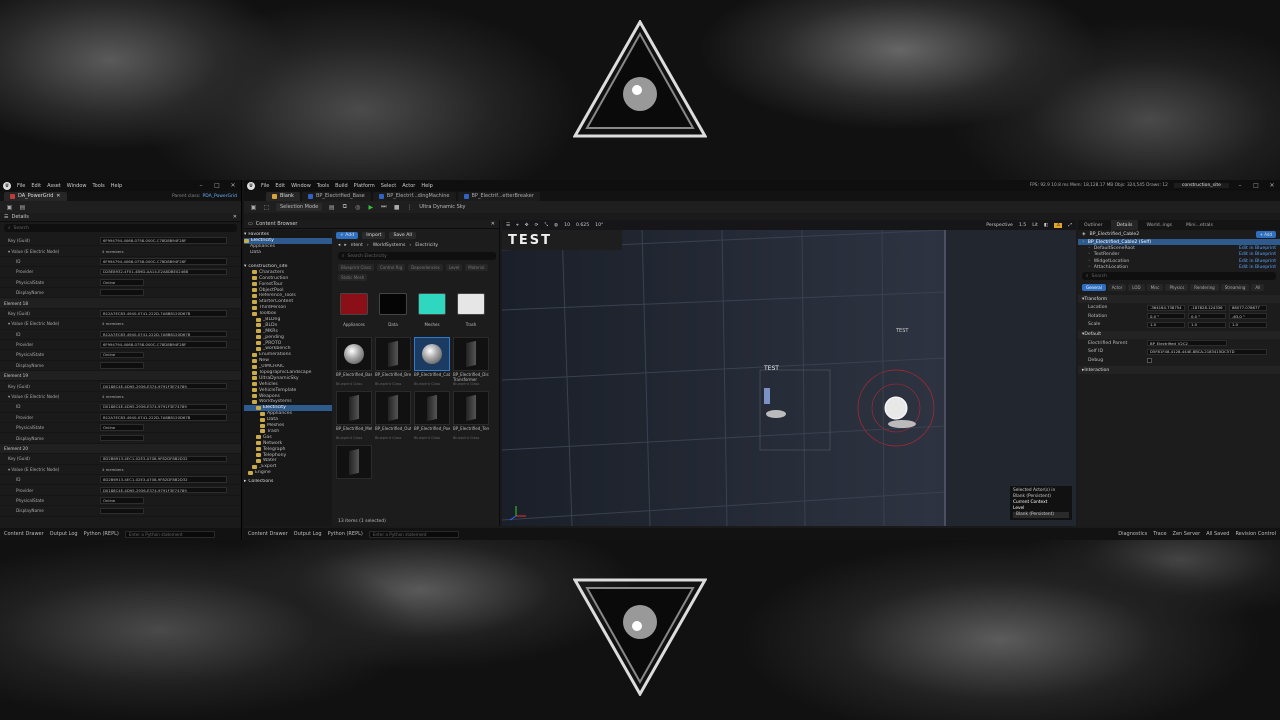 The width and height of the screenshot is (1280, 720). Describe the element at coordinates (1046, 225) in the screenshot. I see `show-icon: ◧` at that location.